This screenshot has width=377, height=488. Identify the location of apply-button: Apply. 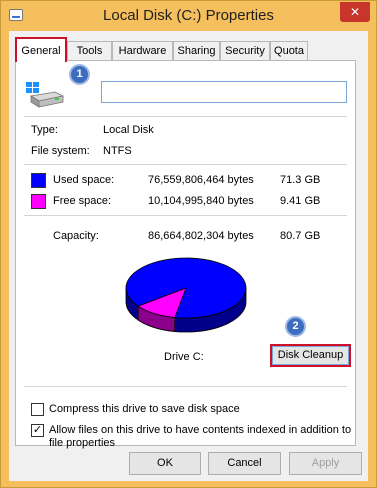
(325, 463).